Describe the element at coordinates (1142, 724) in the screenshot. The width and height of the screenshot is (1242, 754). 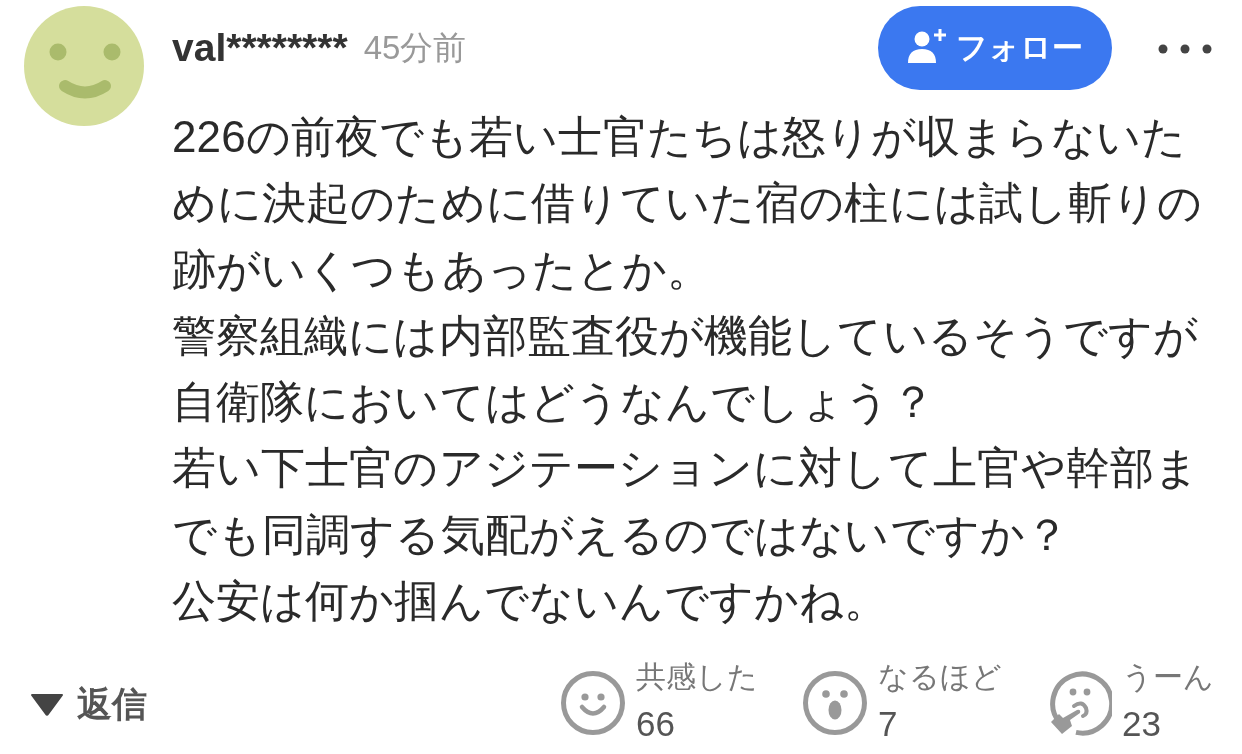
I see `reaction-count: 23` at that location.